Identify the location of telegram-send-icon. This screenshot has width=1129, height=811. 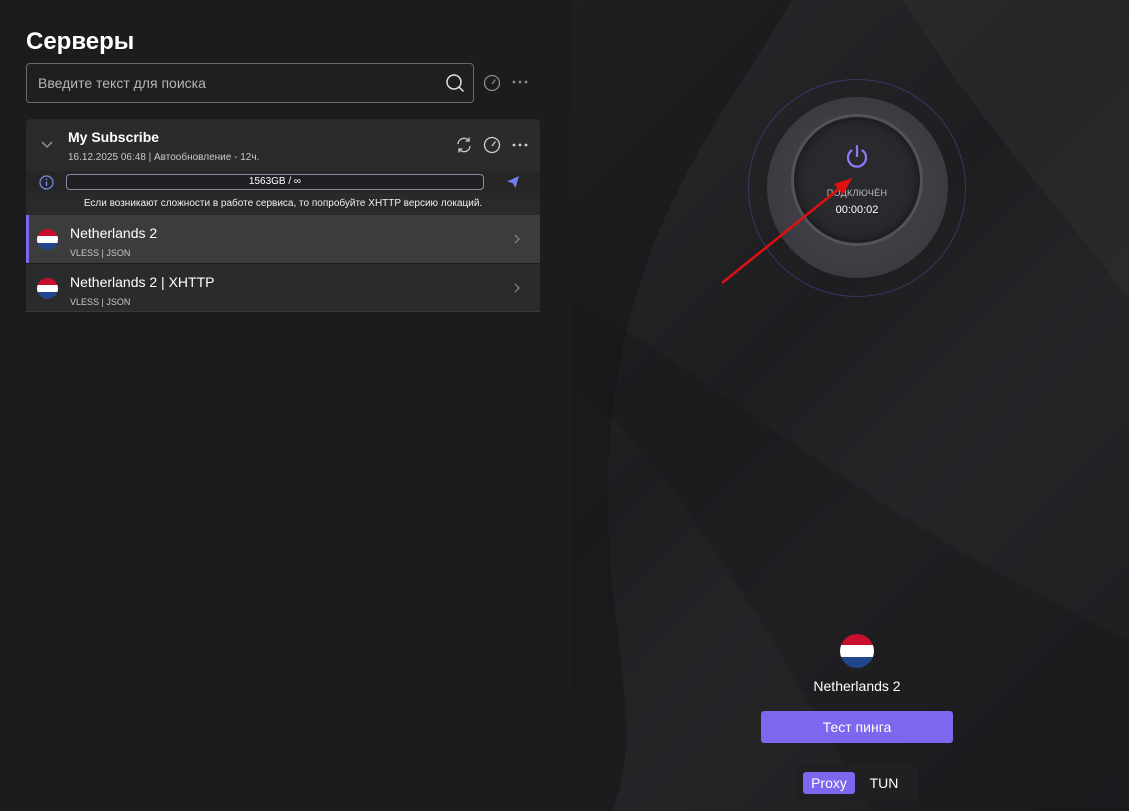
(513, 182).